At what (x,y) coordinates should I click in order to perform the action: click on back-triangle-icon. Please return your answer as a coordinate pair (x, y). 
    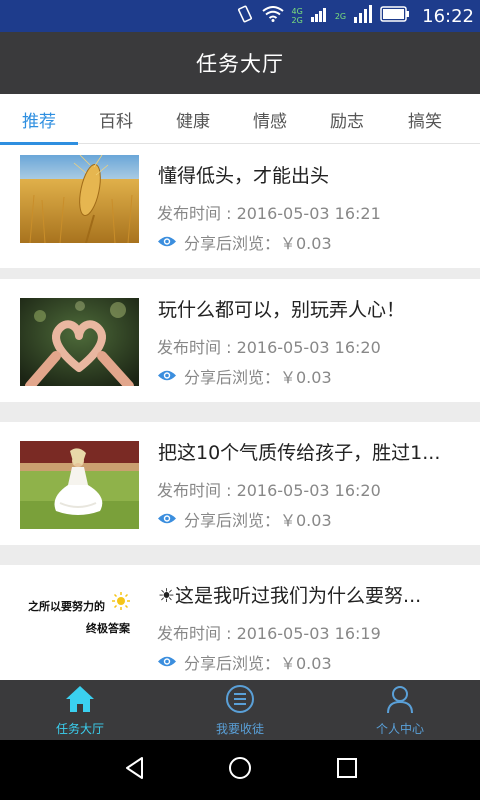
    Looking at the image, I should click on (135, 770).